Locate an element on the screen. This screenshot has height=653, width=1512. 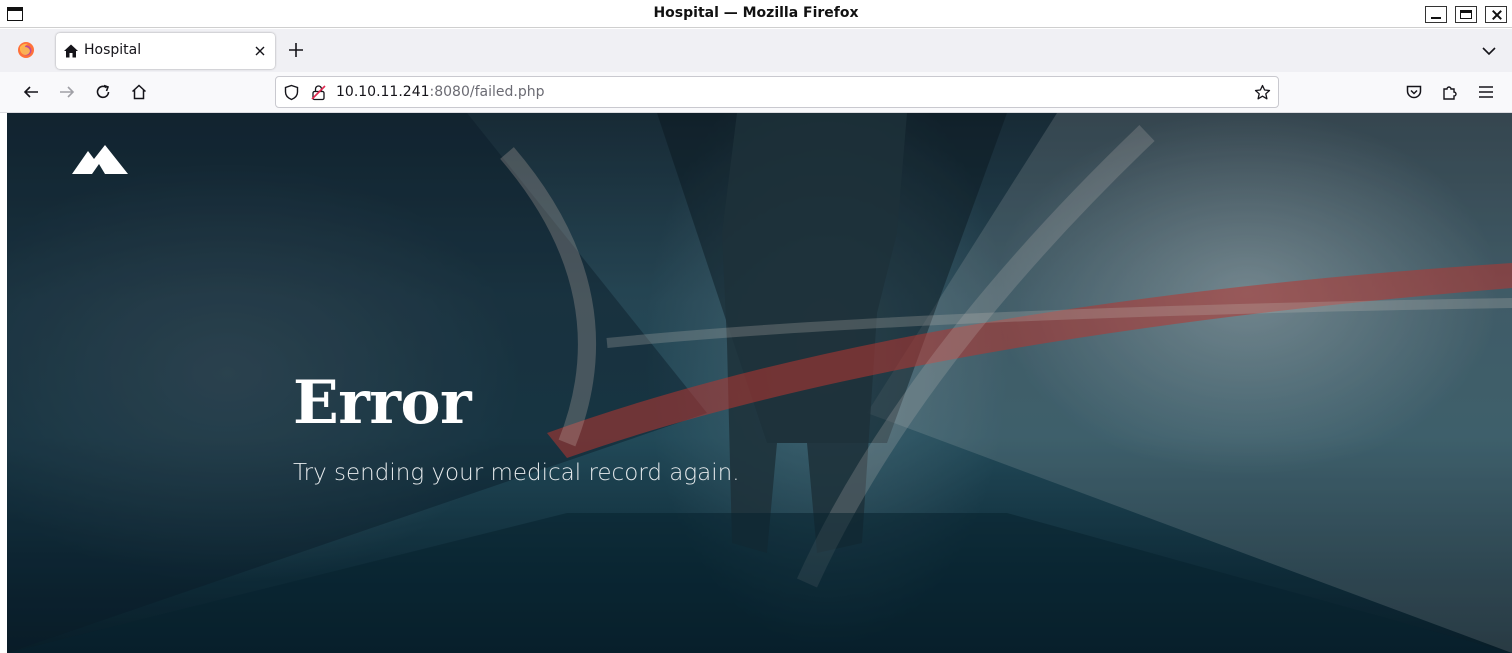
back-arrow-icon is located at coordinates (31, 92).